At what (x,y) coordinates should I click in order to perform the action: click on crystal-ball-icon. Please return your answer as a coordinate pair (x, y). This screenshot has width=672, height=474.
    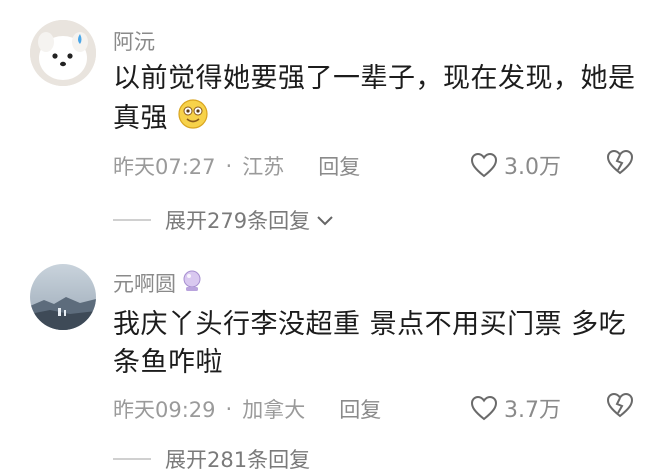
    Looking at the image, I should click on (192, 283).